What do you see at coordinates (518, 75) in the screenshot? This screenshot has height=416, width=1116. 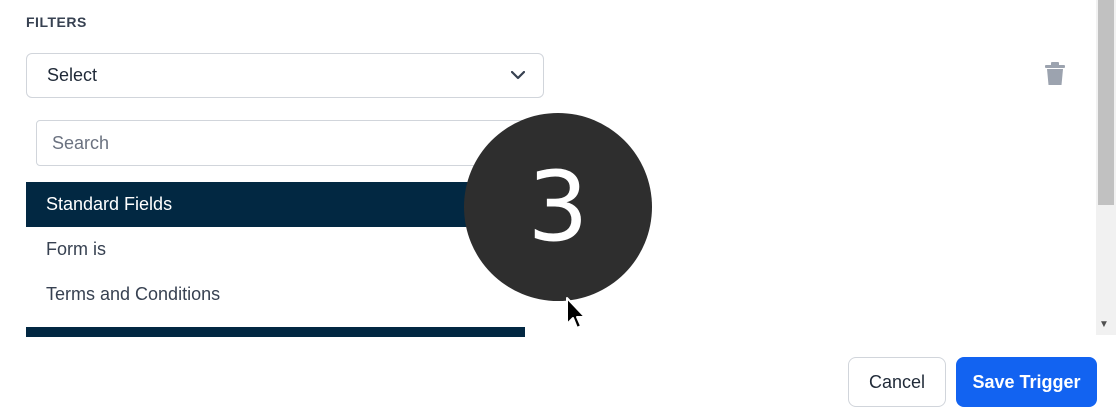 I see `chevron-down-icon` at bounding box center [518, 75].